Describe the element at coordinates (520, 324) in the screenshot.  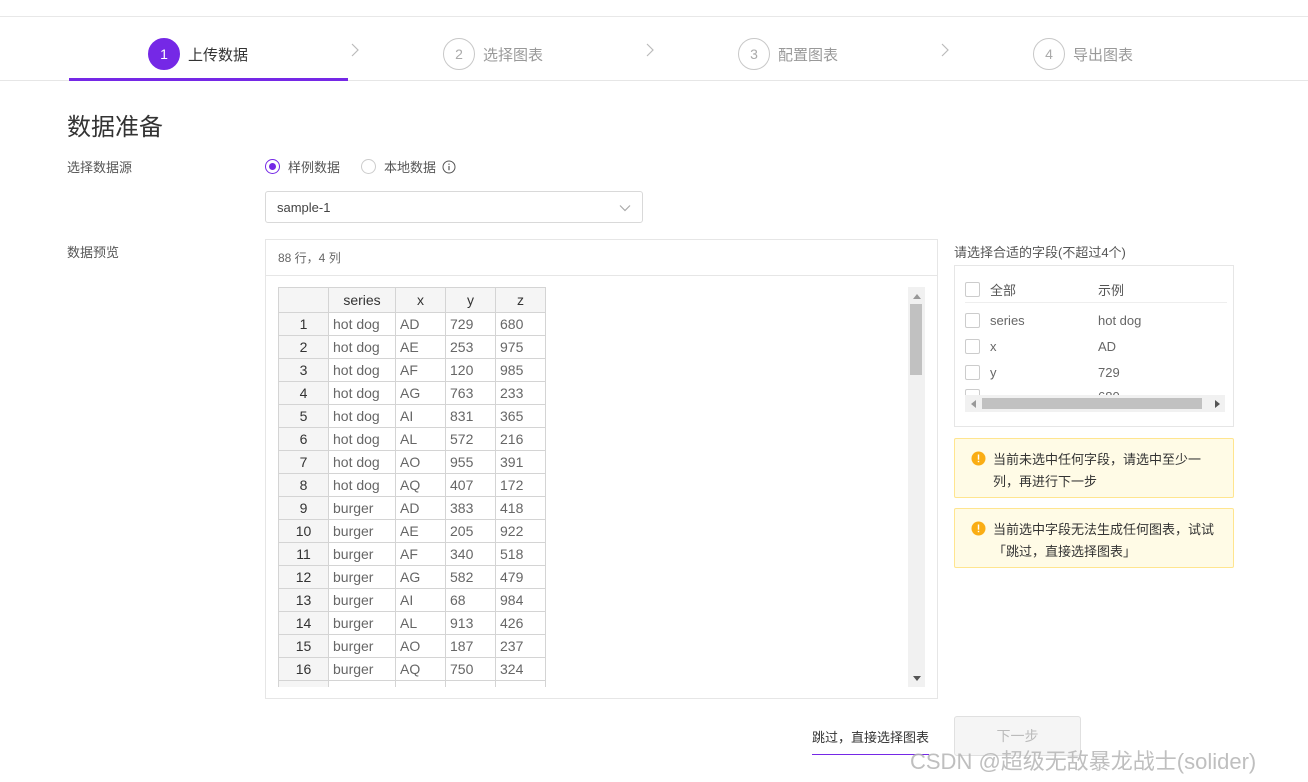
I see `cell-z: 680` at that location.